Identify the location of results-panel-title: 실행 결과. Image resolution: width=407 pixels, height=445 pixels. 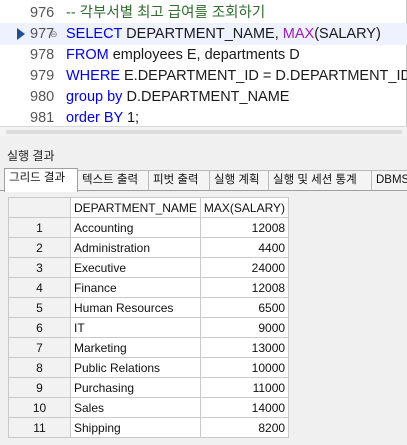
(31, 156).